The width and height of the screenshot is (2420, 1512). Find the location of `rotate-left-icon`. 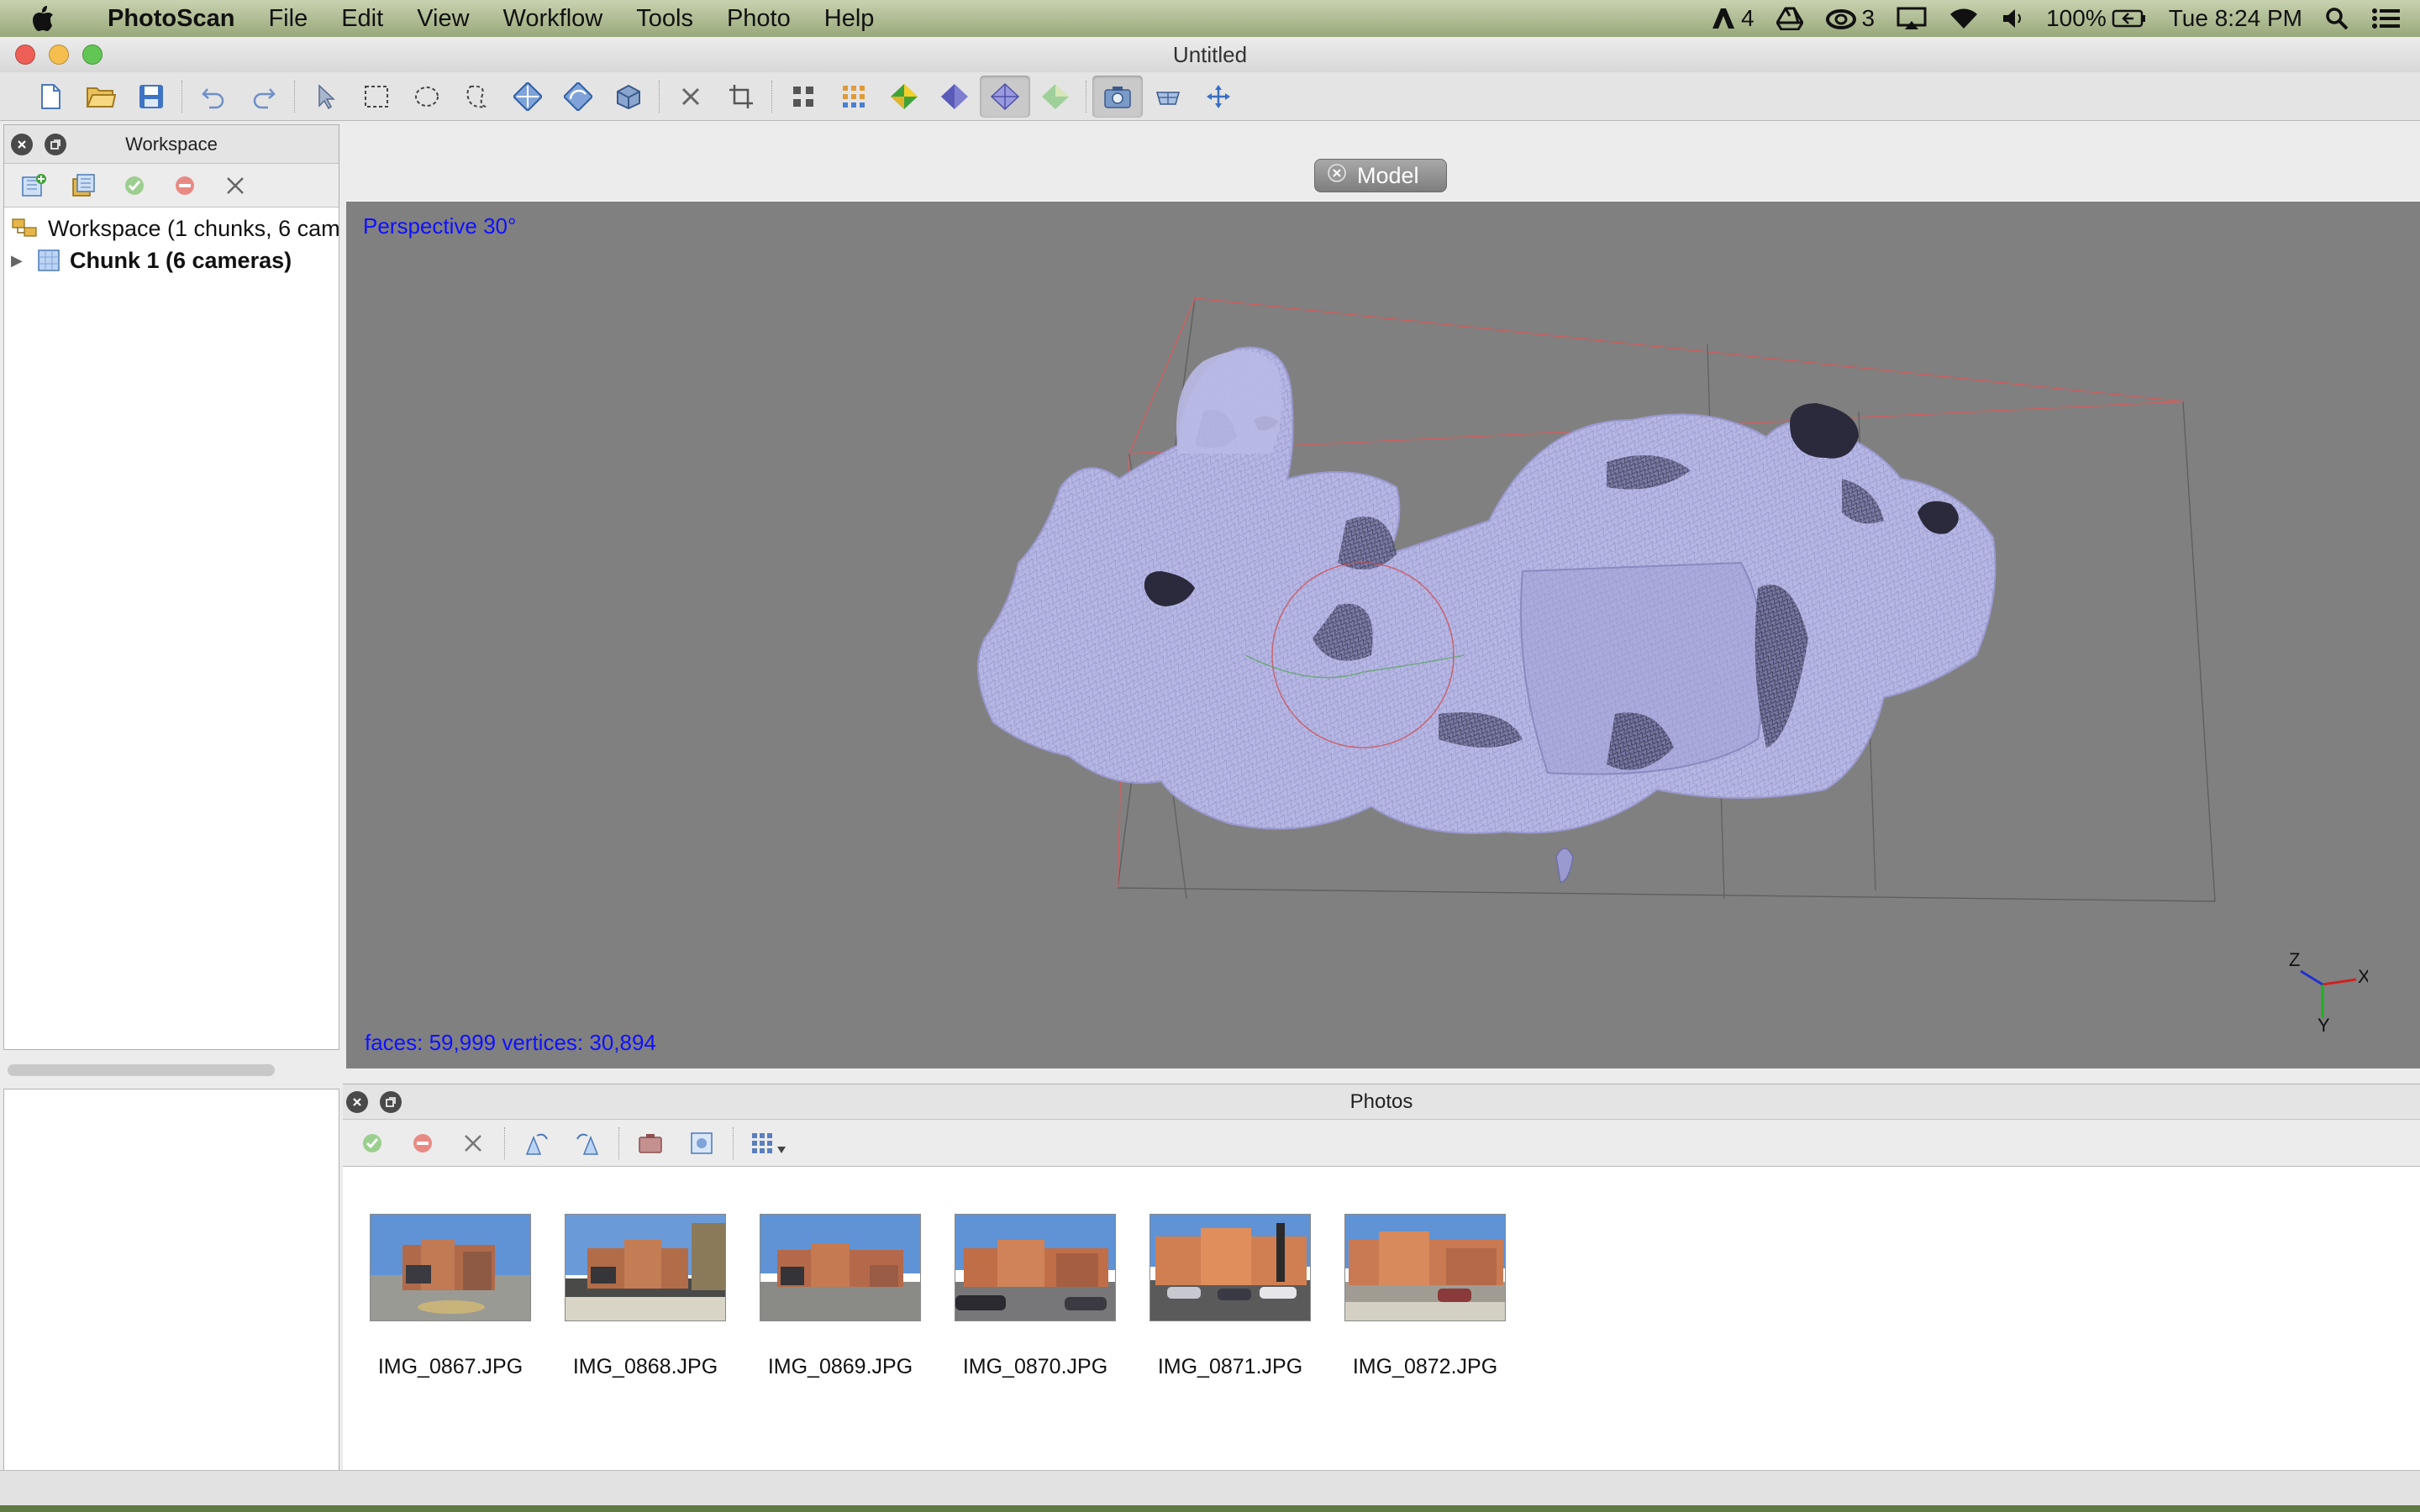

rotate-left-icon is located at coordinates (537, 1143).